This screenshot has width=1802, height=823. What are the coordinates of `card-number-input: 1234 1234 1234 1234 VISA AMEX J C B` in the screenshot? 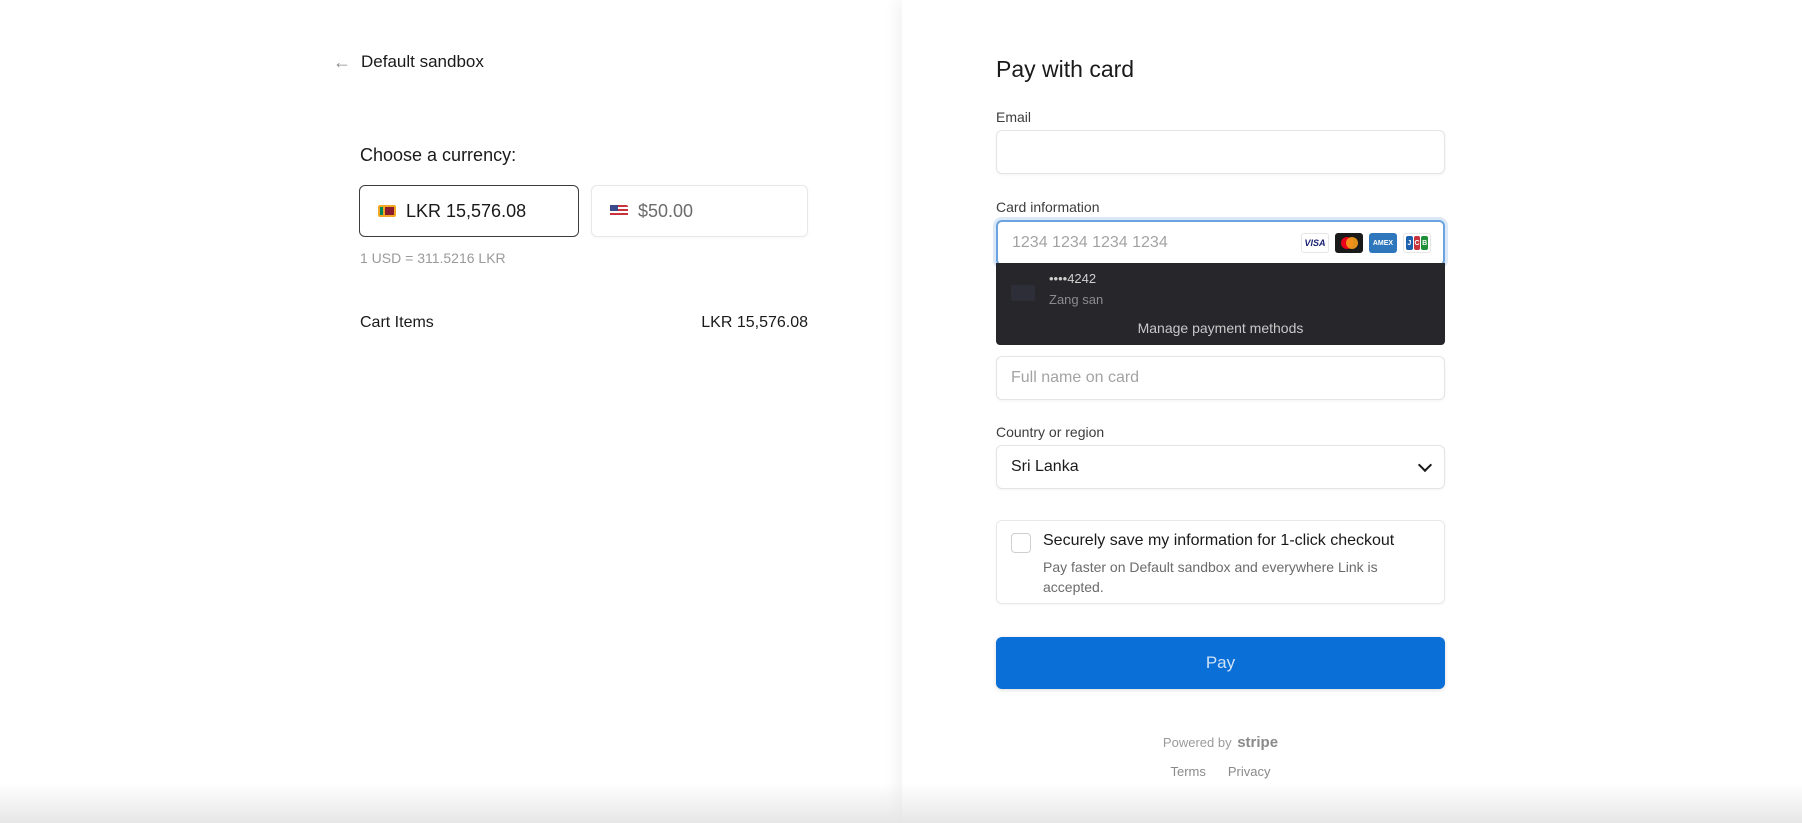 It's located at (1220, 243).